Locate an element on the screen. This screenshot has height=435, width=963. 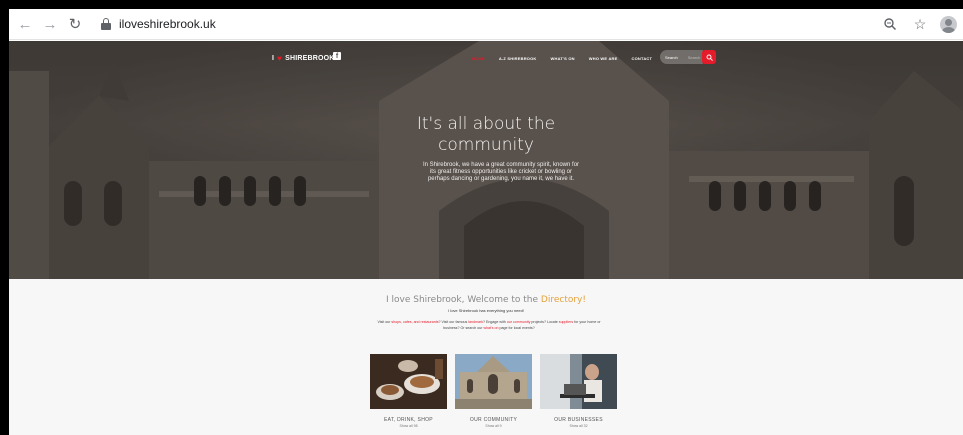
card-show-all-link: Show all 9 is located at coordinates (493, 426).